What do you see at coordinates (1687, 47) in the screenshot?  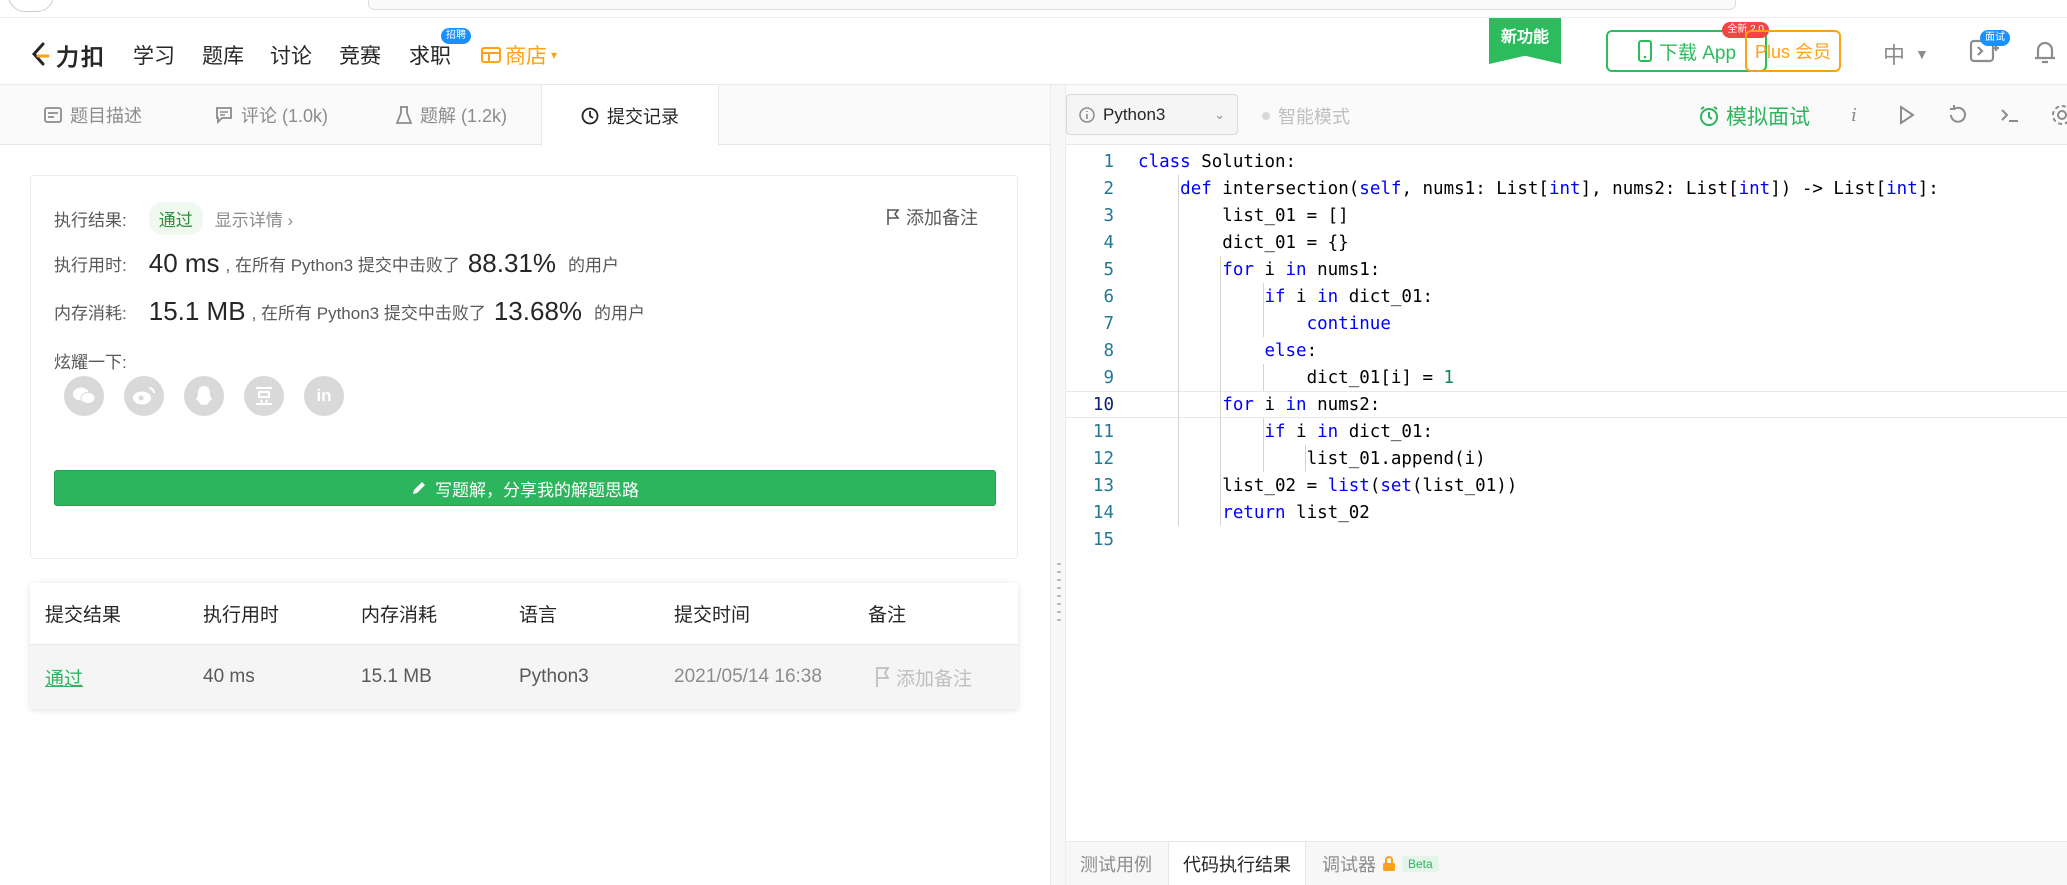 I see `download-app-button: 下载 App 全新 2.0` at bounding box center [1687, 47].